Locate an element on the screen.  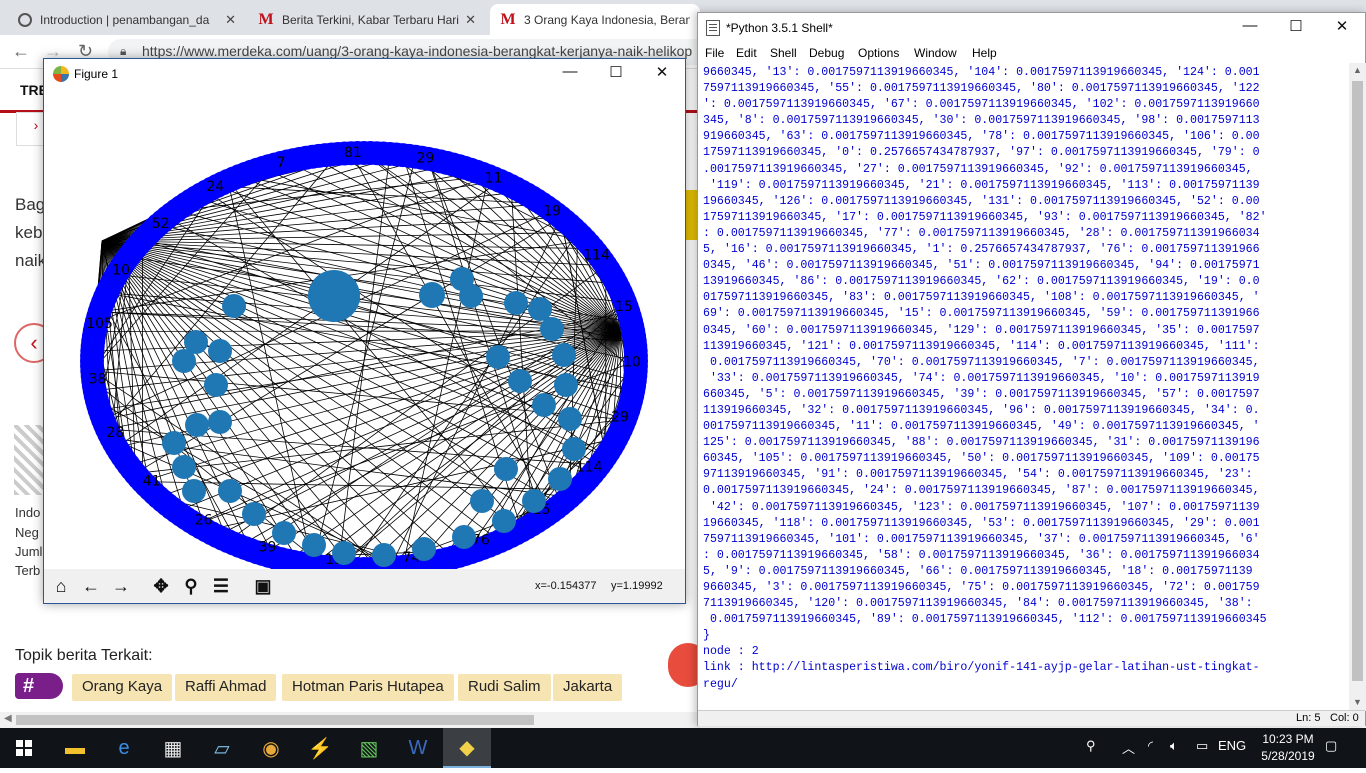
scroll-up-icon: ▲ is located at coordinates (1357, 70).